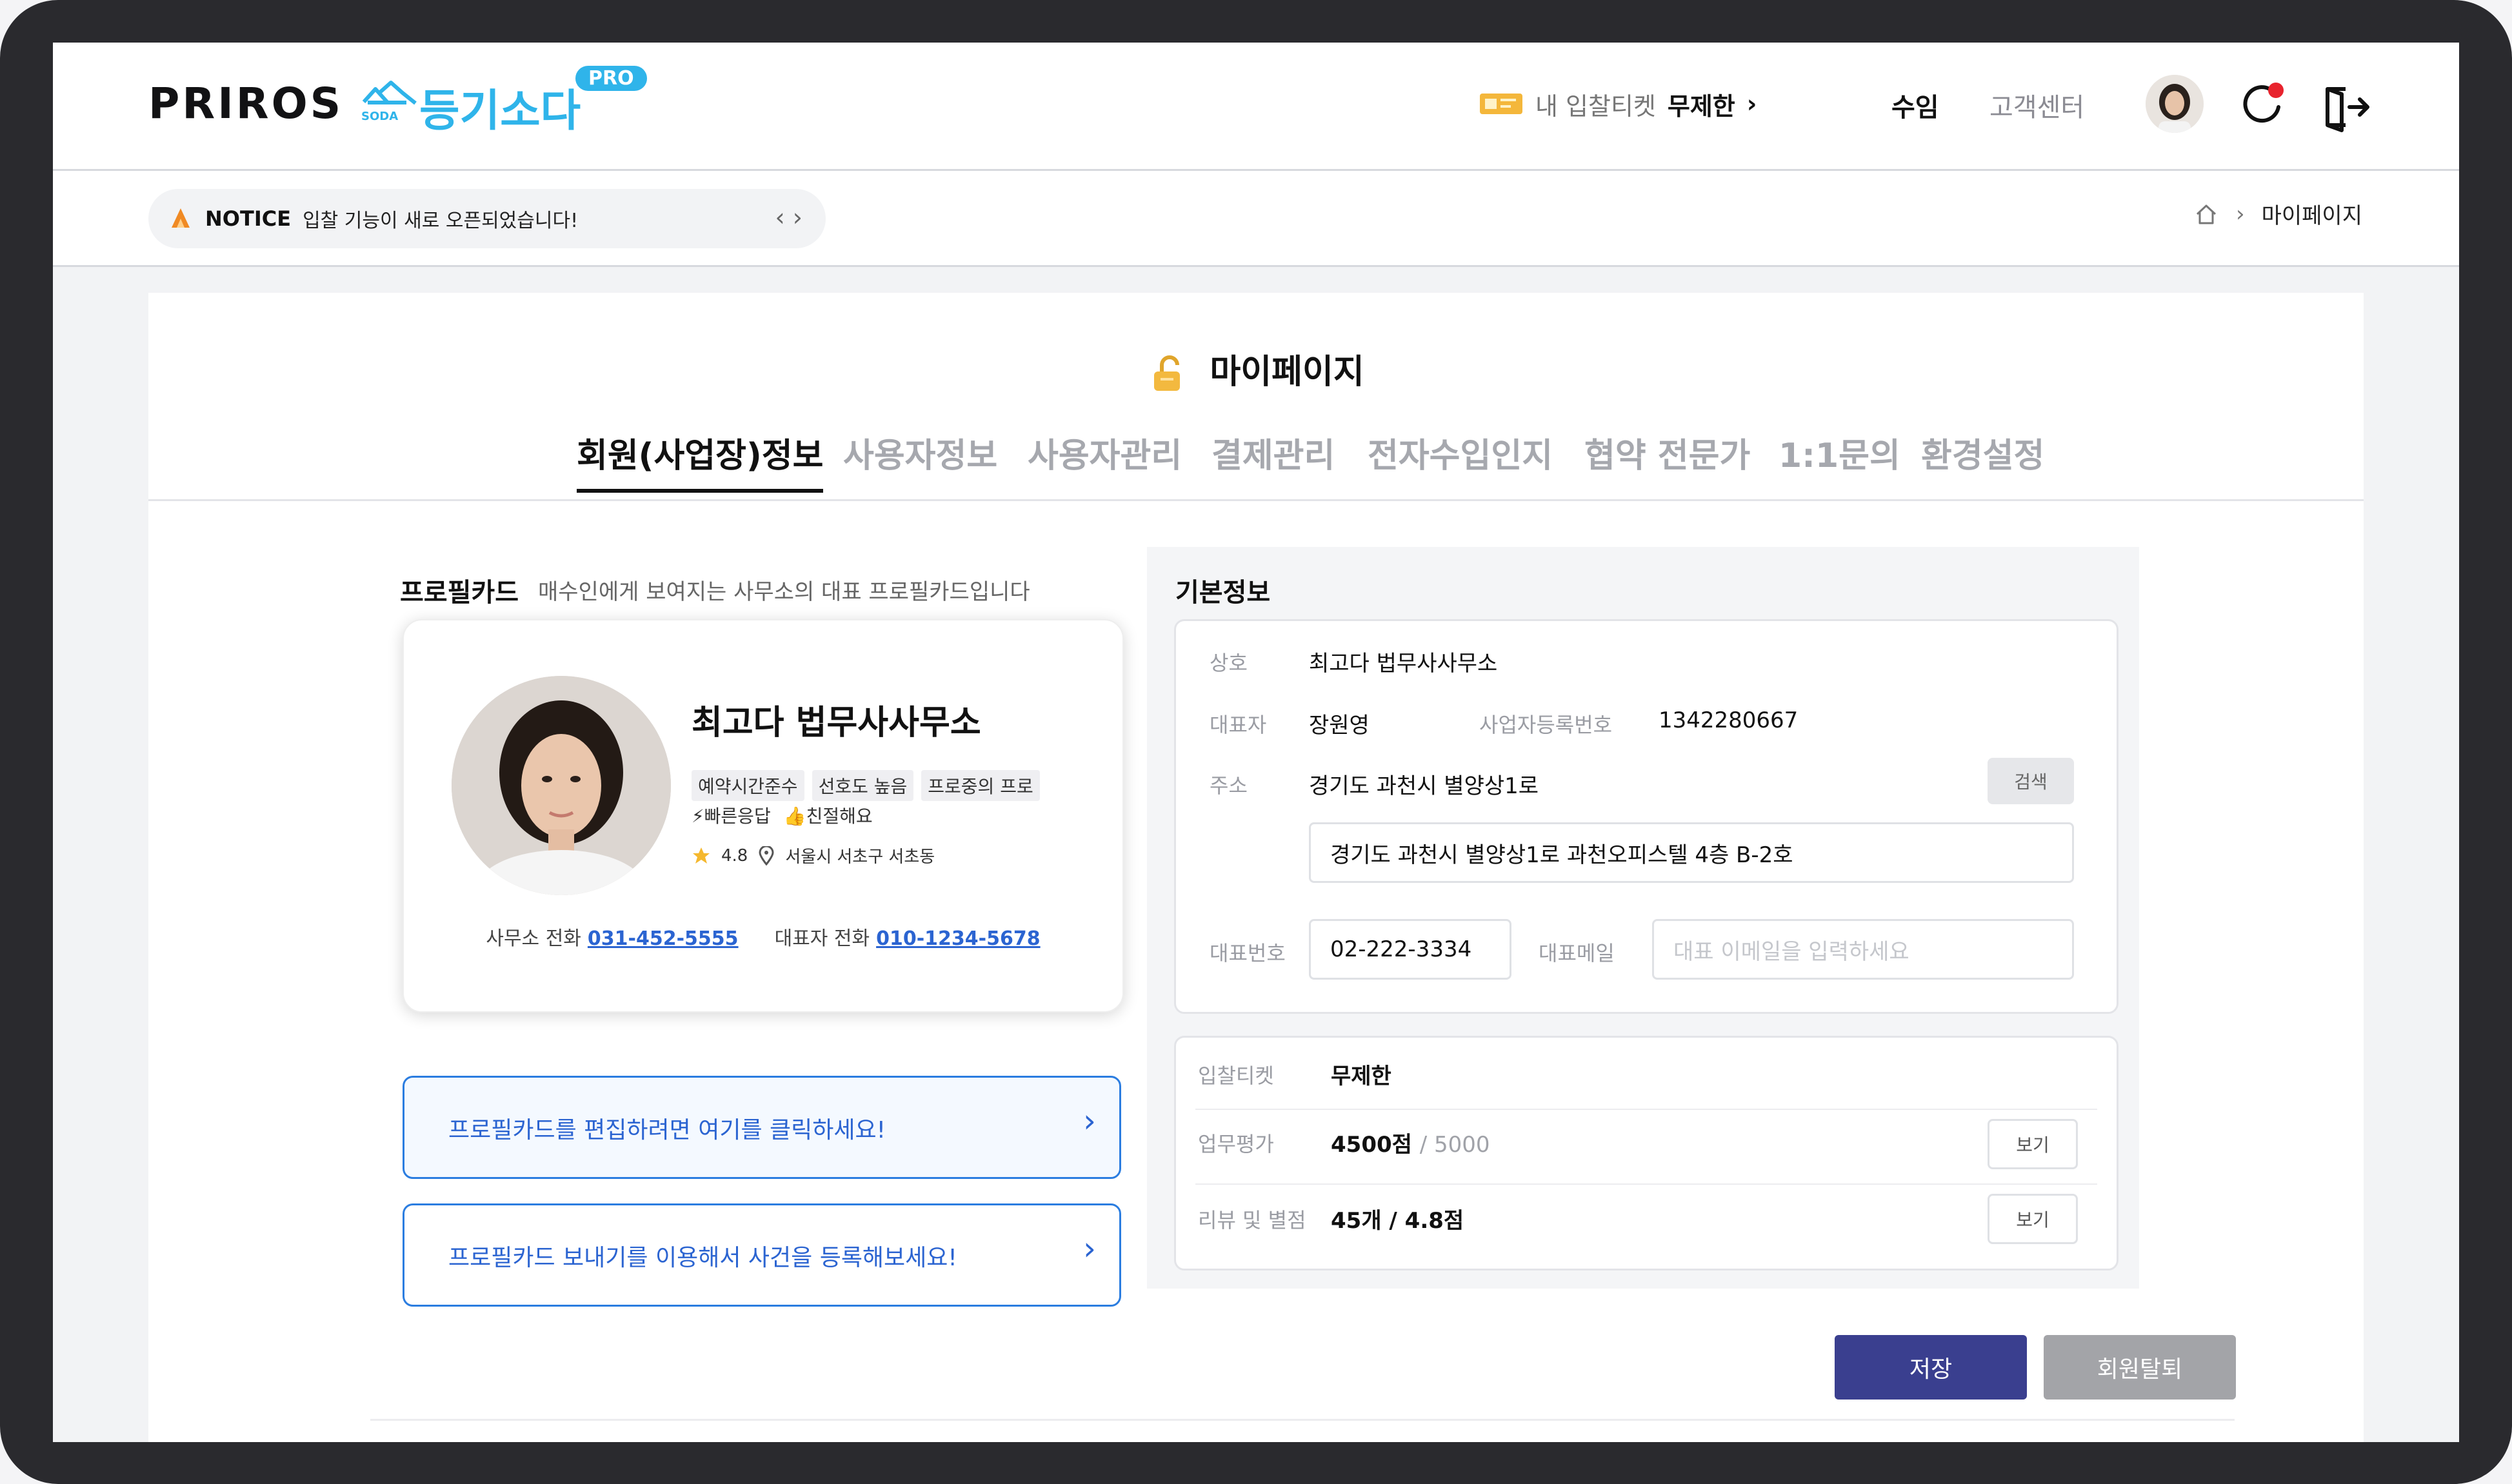 Image resolution: width=2512 pixels, height=1484 pixels. What do you see at coordinates (1931, 1367) in the screenshot?
I see `save-button: 저장` at bounding box center [1931, 1367].